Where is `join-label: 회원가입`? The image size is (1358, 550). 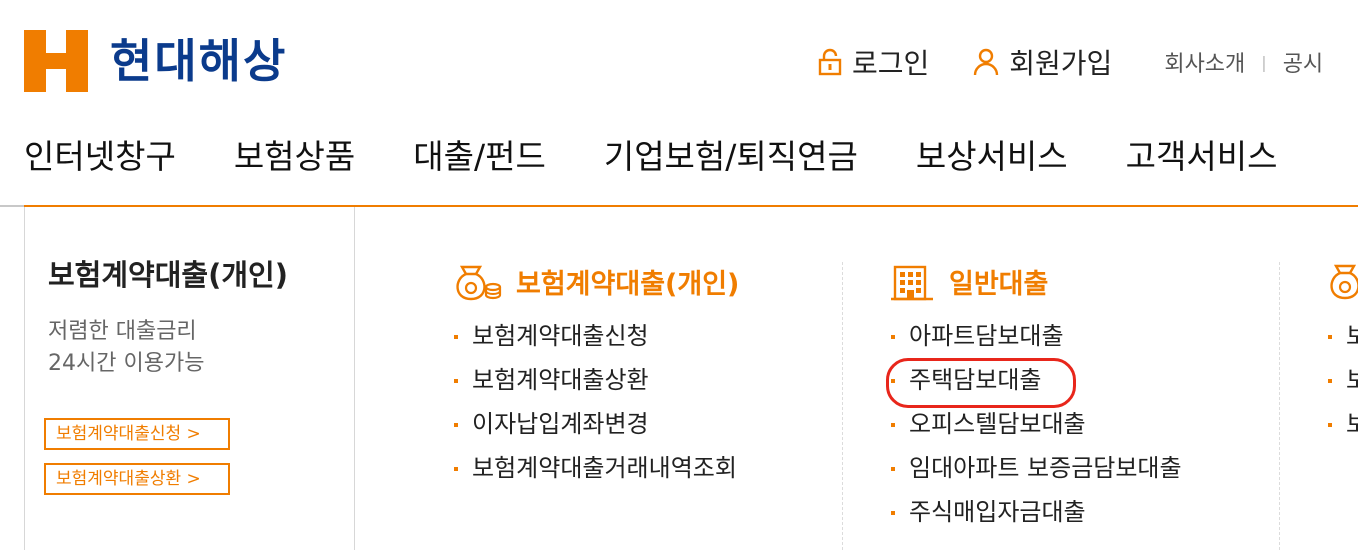 join-label: 회원가입 is located at coordinates (1061, 63).